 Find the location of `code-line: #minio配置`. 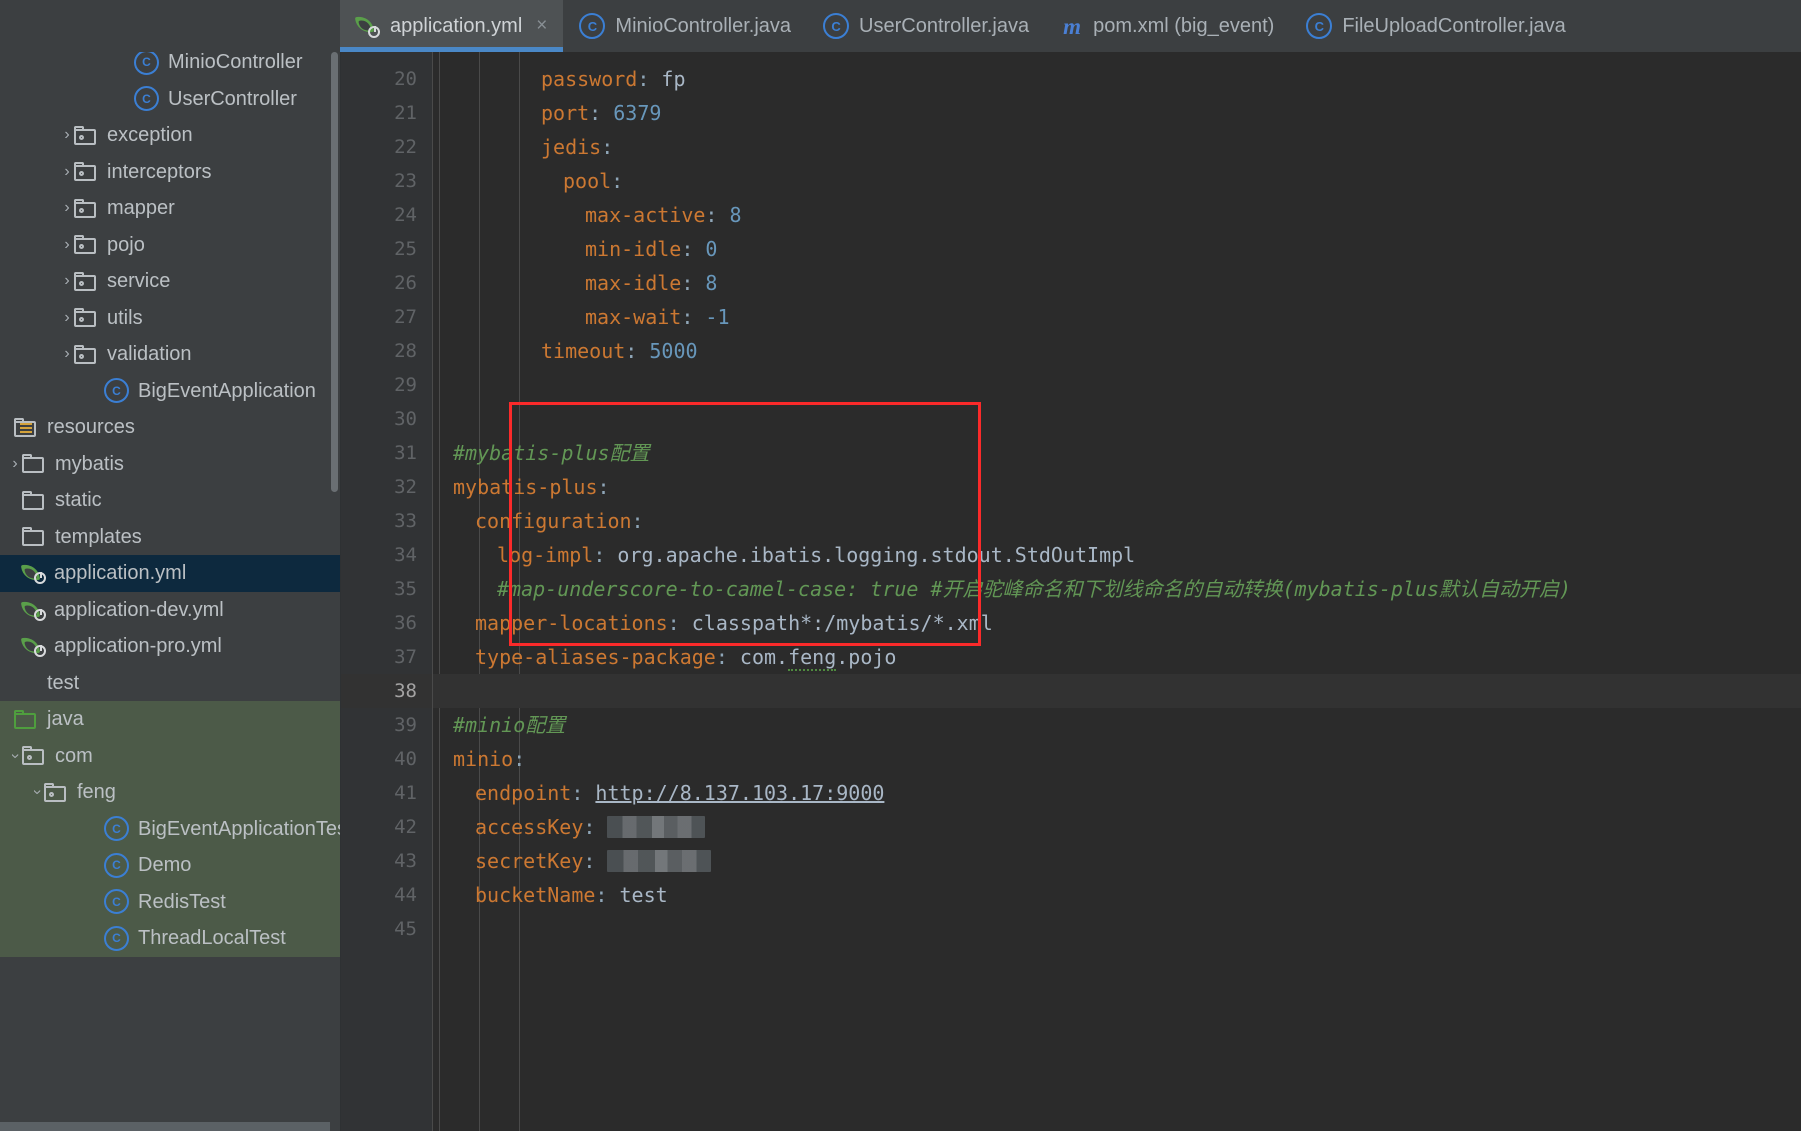

code-line: #minio配置 is located at coordinates (1117, 725).